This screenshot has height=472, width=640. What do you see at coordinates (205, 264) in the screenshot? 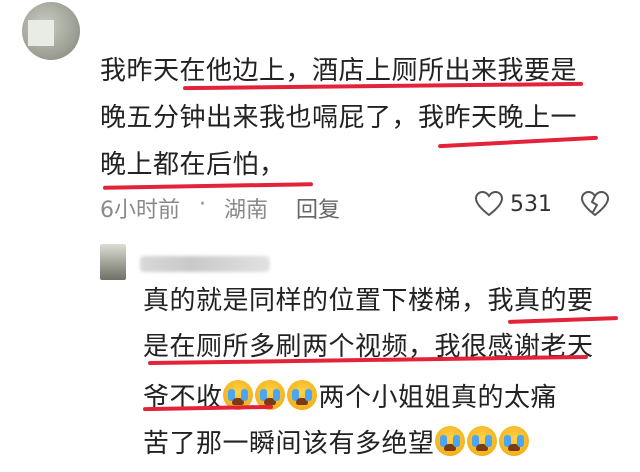
I see `username-blurred` at bounding box center [205, 264].